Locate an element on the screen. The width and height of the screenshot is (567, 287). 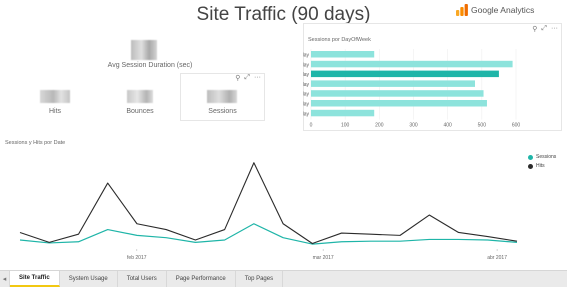
bounces-value is located at coordinates (140, 96).